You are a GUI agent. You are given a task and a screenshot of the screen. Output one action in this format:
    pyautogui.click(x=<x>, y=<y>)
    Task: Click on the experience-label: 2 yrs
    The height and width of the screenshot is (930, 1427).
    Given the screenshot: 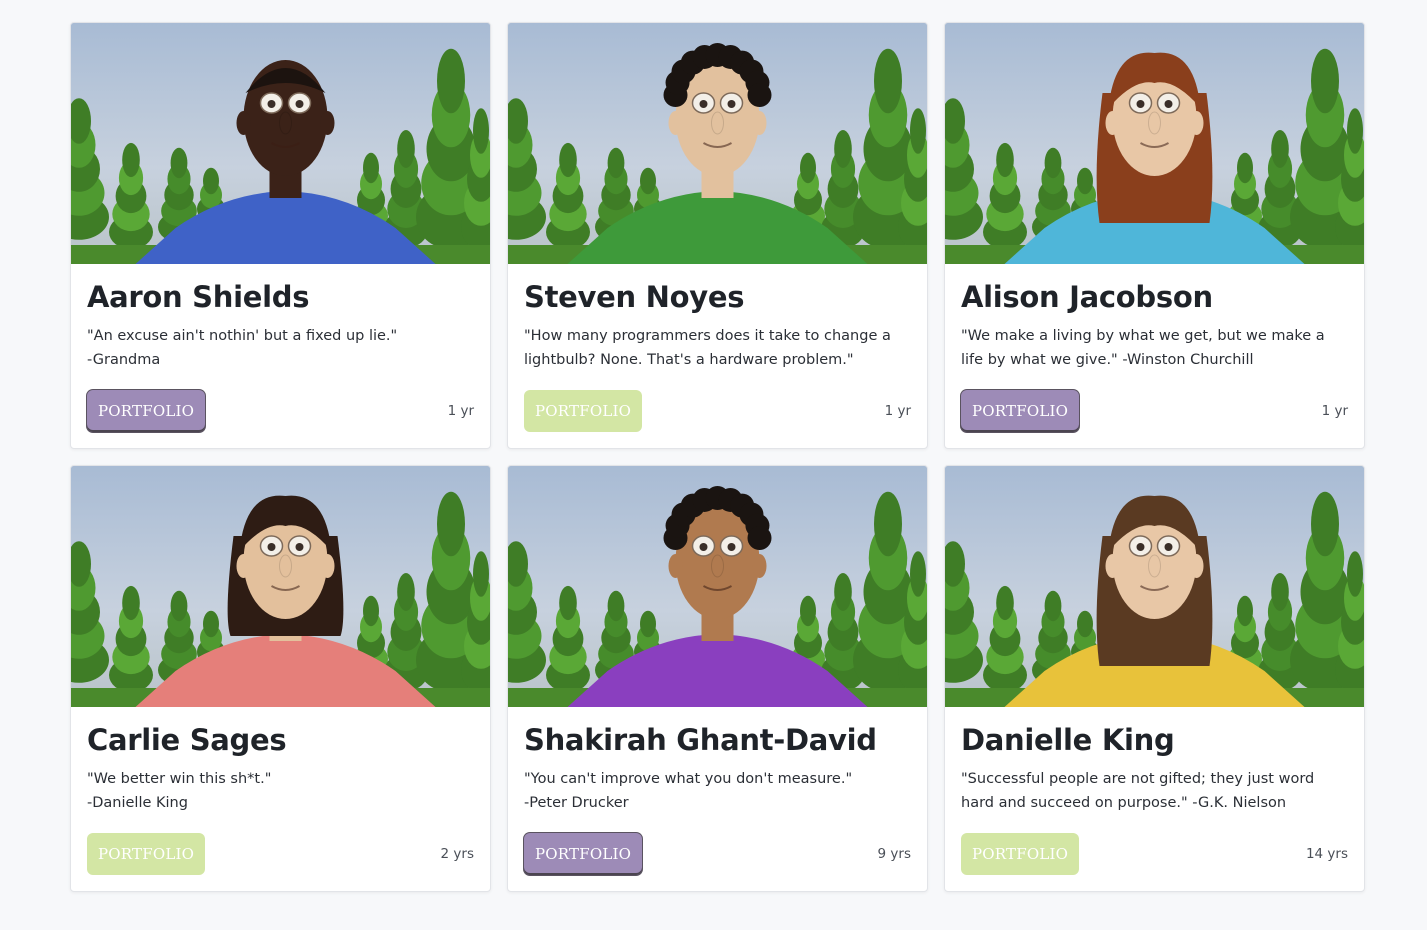 What is the action you would take?
    pyautogui.click(x=457, y=854)
    